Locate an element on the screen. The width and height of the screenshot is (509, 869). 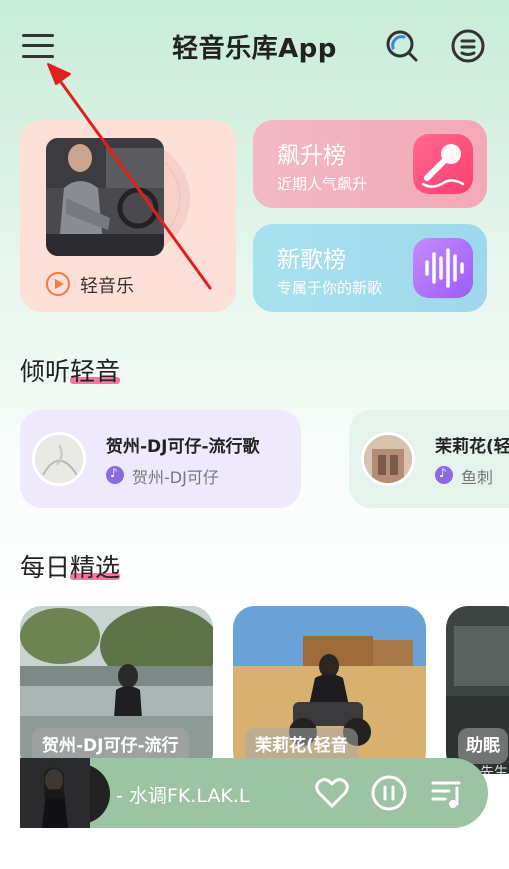
waveform-icon is located at coordinates (443, 268).